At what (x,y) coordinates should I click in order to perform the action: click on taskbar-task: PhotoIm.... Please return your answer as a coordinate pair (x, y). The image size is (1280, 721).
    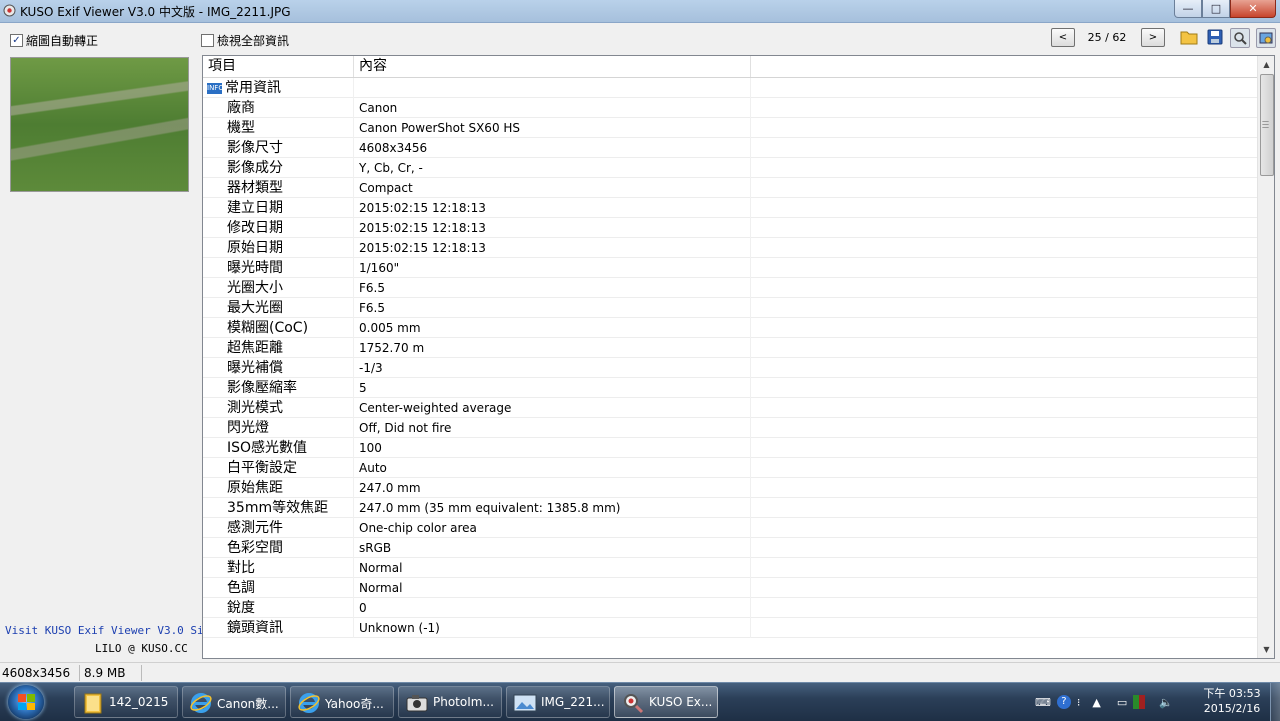
    Looking at the image, I should click on (450, 702).